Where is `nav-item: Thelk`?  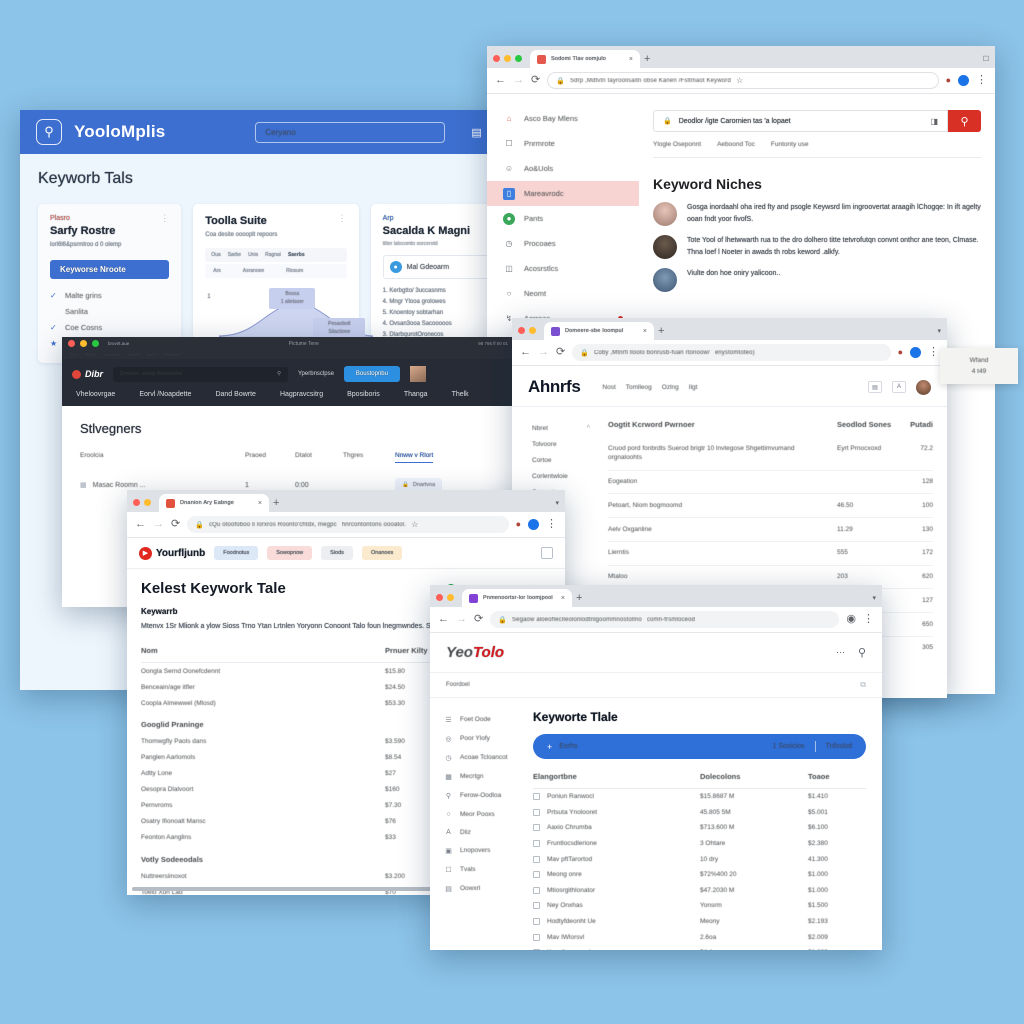 nav-item: Thelk is located at coordinates (460, 394).